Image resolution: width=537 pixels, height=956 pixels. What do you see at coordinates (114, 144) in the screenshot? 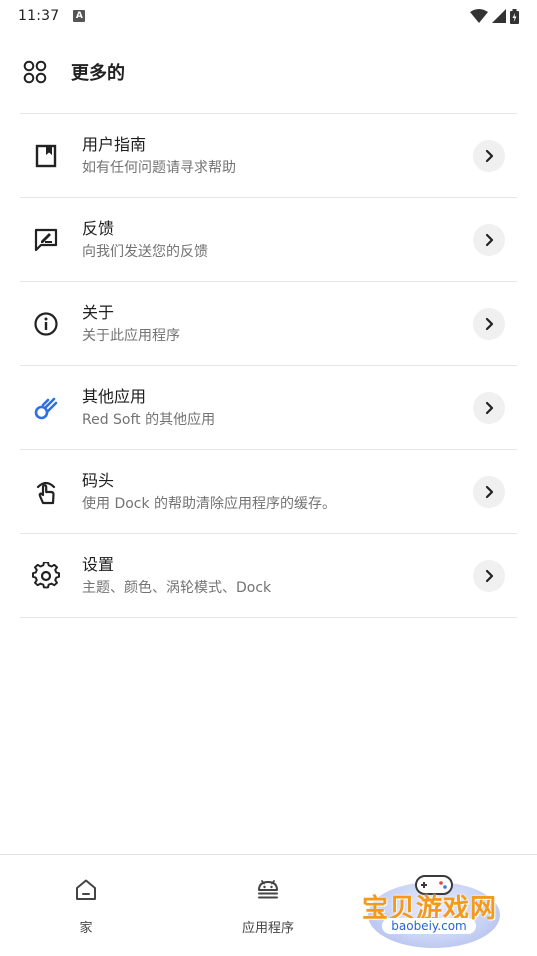
I see `menu-item-title: 用户指南` at bounding box center [114, 144].